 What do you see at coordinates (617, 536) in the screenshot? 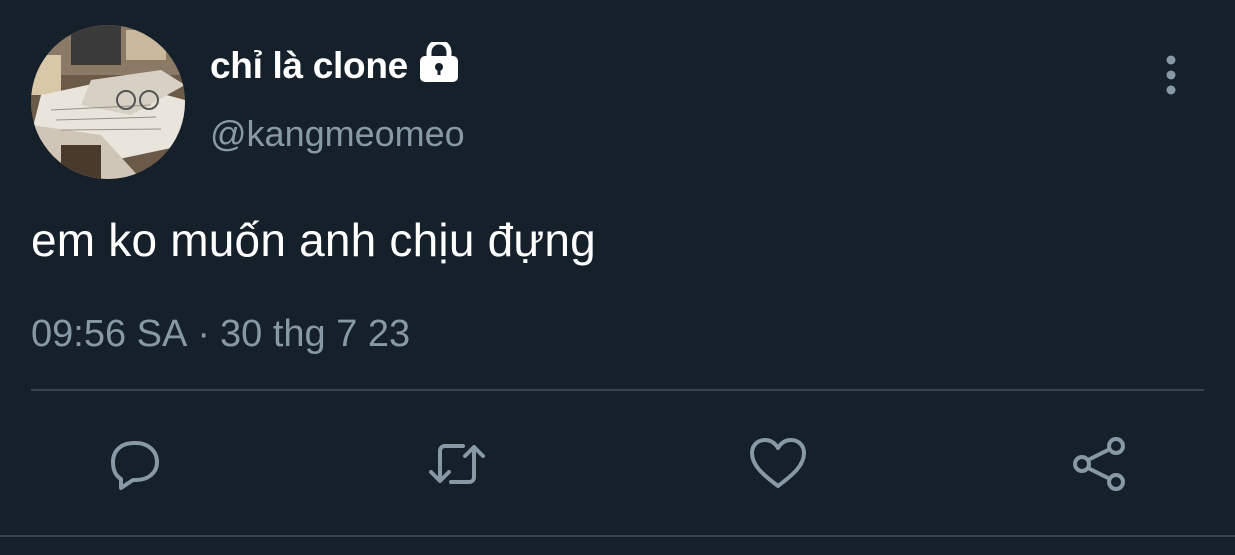
I see `bottom-divider` at bounding box center [617, 536].